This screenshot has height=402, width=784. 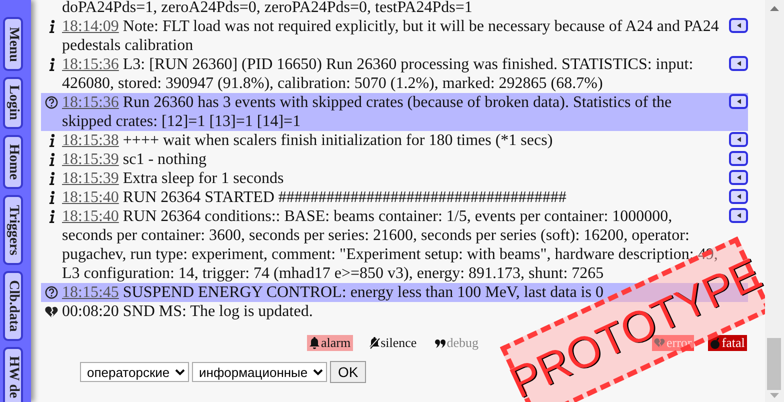 I want to click on time-link: 18:14:09, so click(x=90, y=26).